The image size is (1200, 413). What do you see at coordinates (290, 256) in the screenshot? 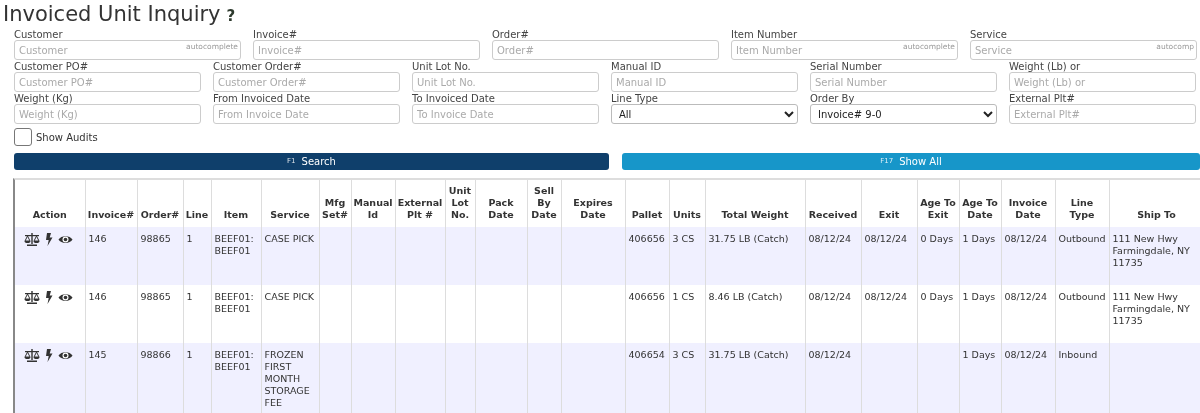
I see `table-cell: CASE PICK` at bounding box center [290, 256].